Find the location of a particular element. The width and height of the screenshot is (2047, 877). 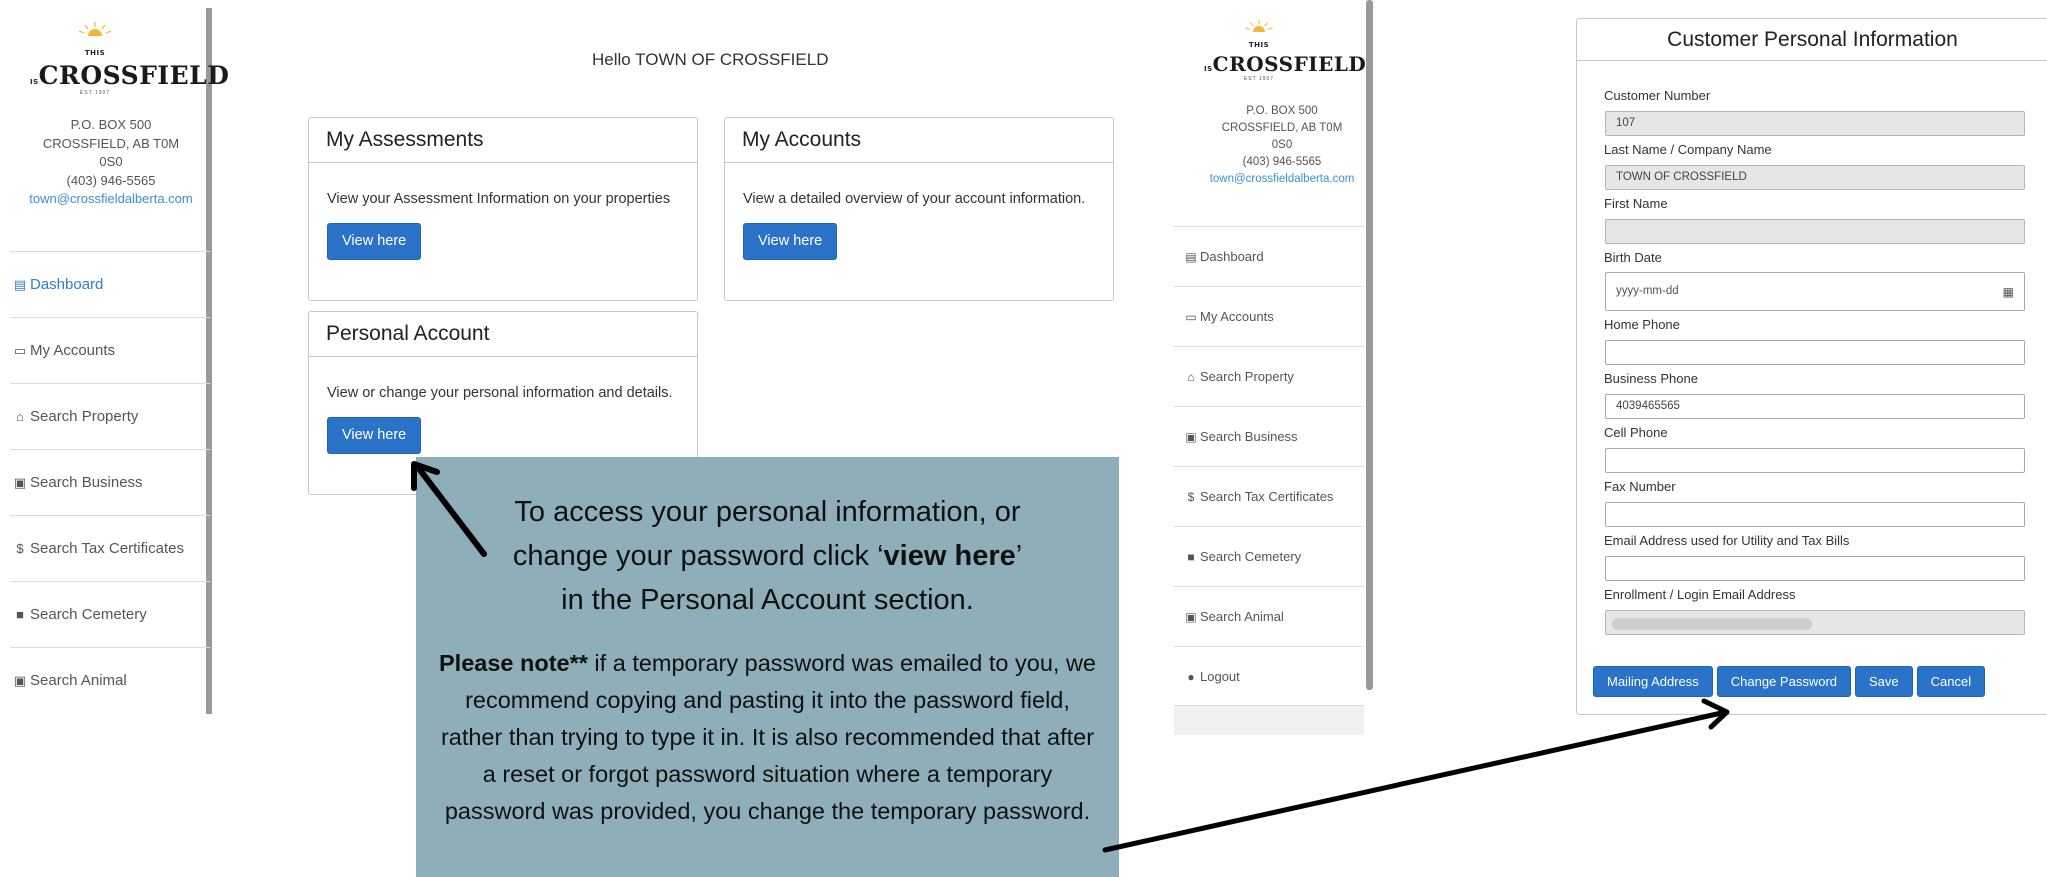

dollar-icon: $ is located at coordinates (20, 548).